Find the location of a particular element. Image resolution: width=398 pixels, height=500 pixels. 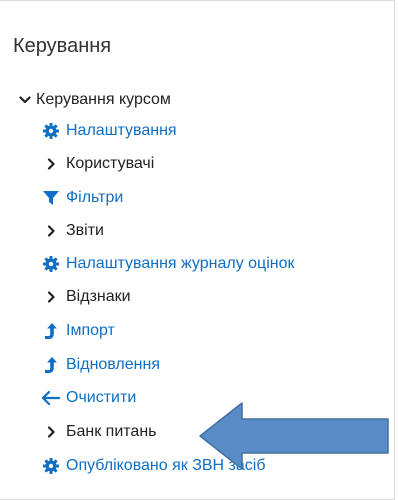

chevron-down-icon is located at coordinates (25, 100).